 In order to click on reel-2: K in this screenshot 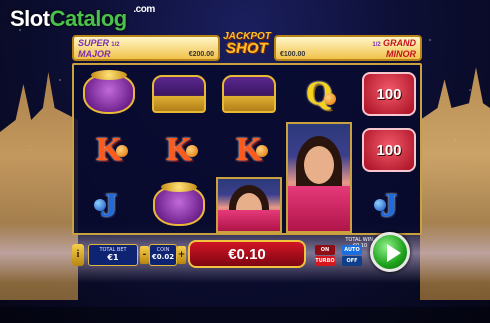, I will do `click(179, 149)`.